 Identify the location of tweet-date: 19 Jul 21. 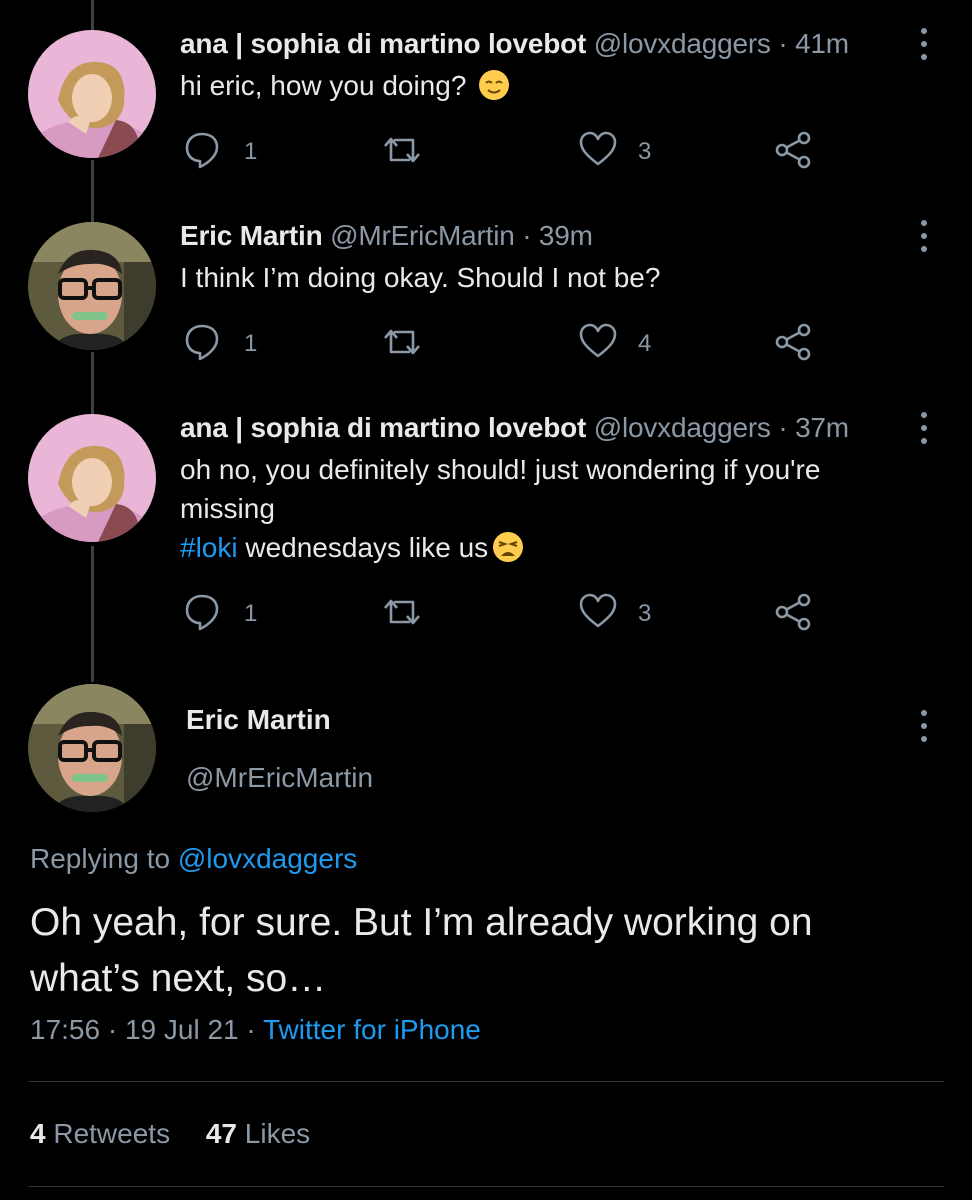
(182, 1029).